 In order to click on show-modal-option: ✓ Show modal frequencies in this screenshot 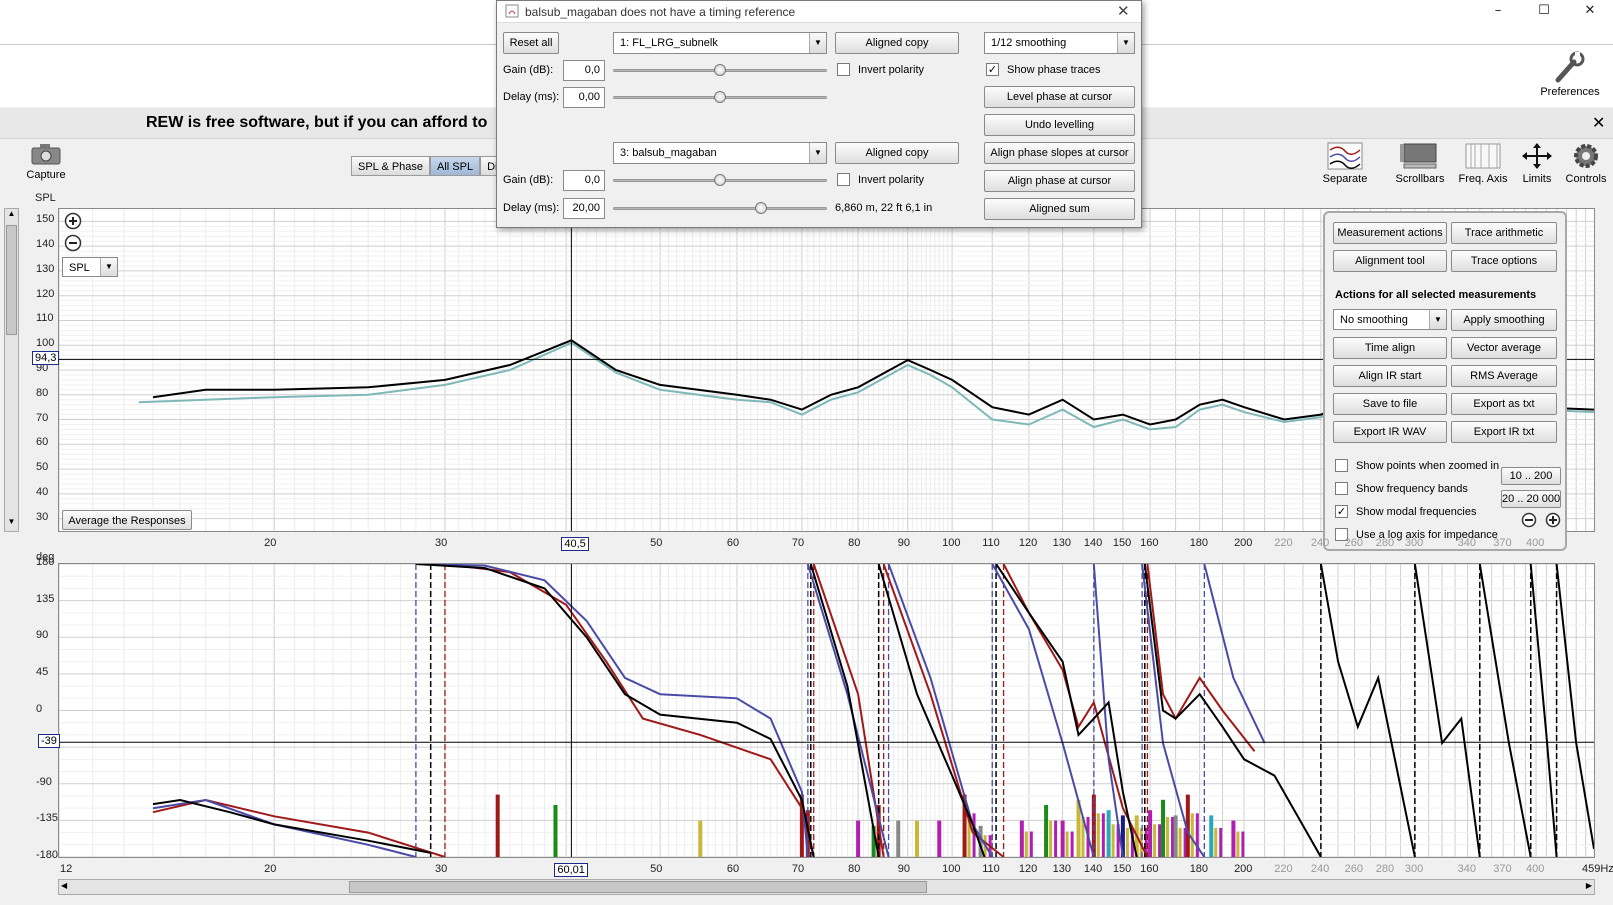, I will do `click(1405, 511)`.